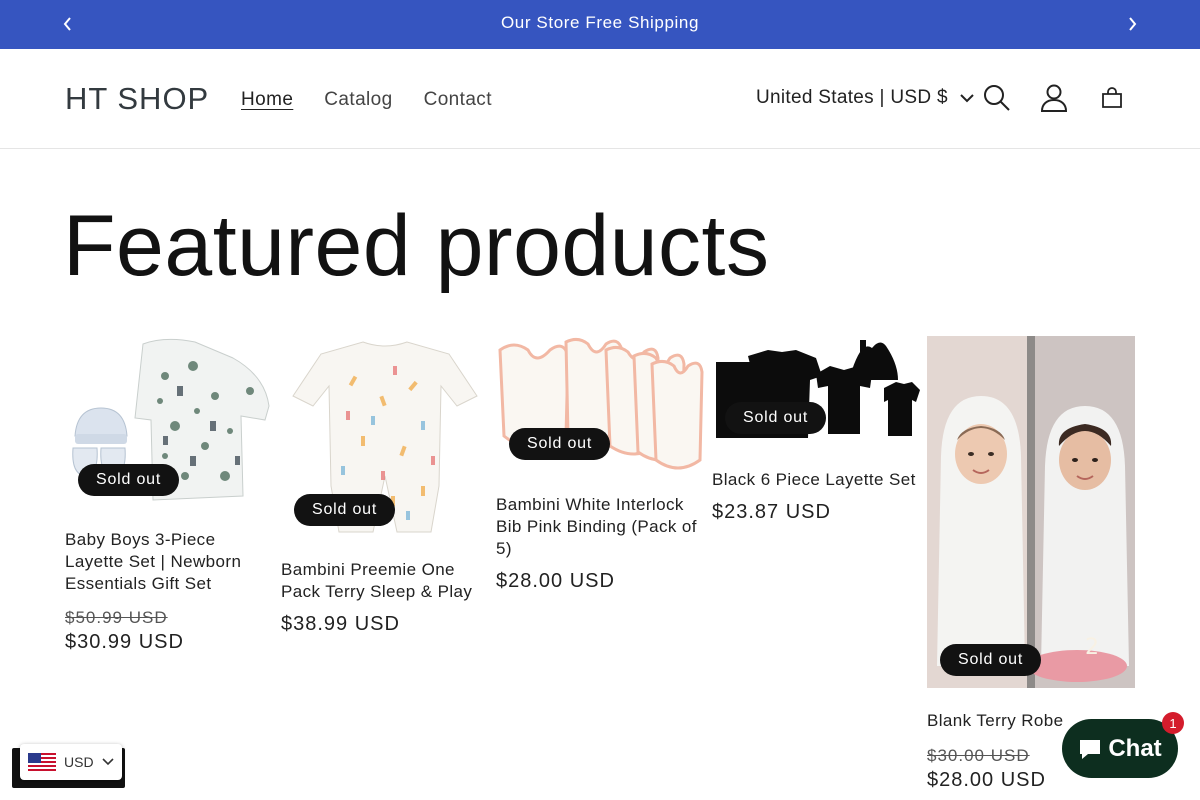 This screenshot has height=800, width=1200. What do you see at coordinates (1135, 748) in the screenshot?
I see `chat-label: Chat` at bounding box center [1135, 748].